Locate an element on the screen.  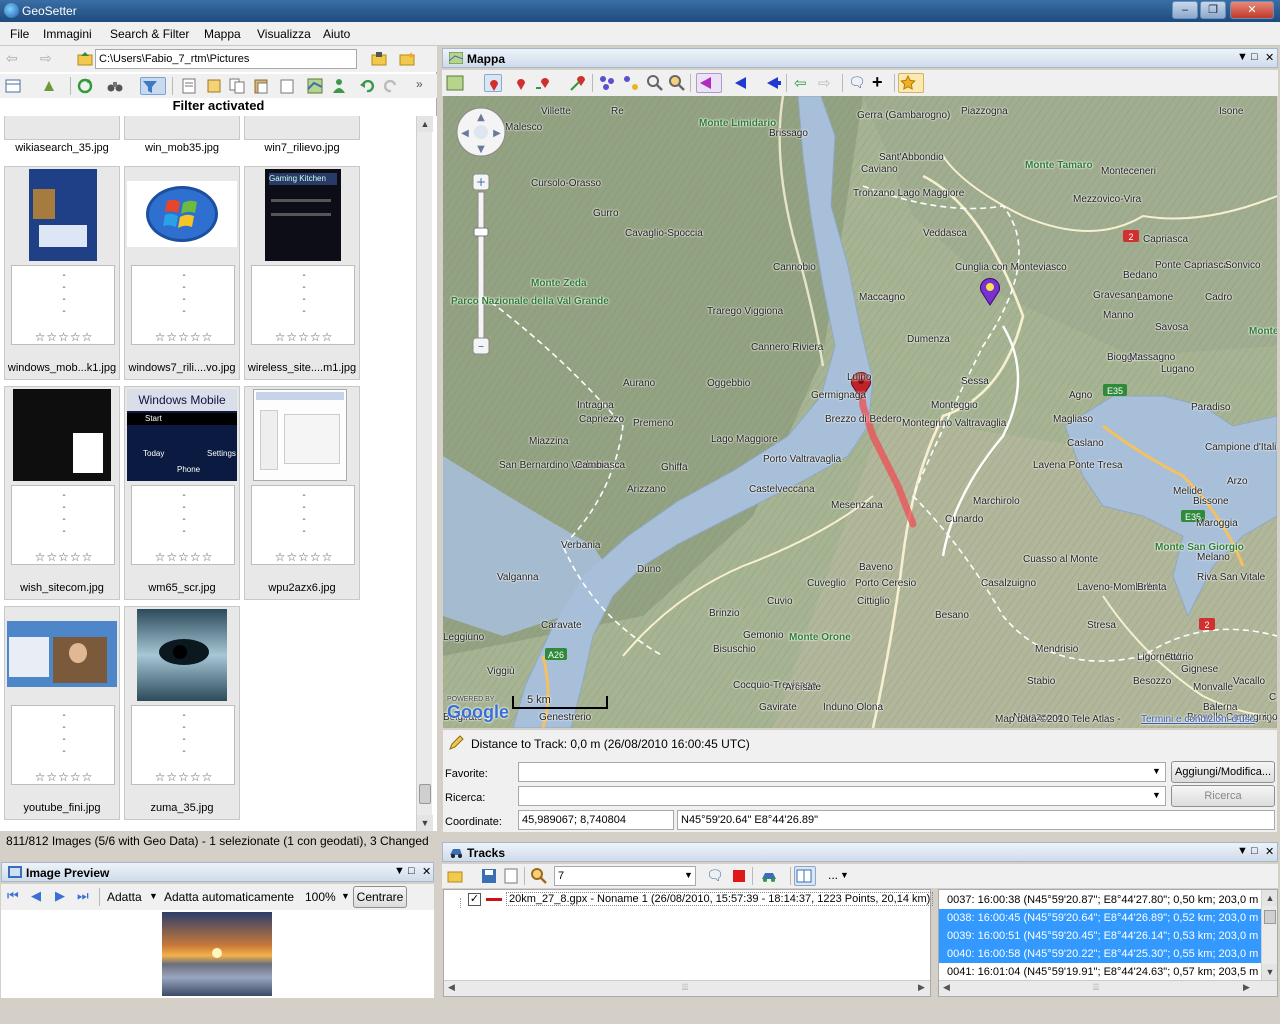
search-icon is located at coordinates (539, 876).